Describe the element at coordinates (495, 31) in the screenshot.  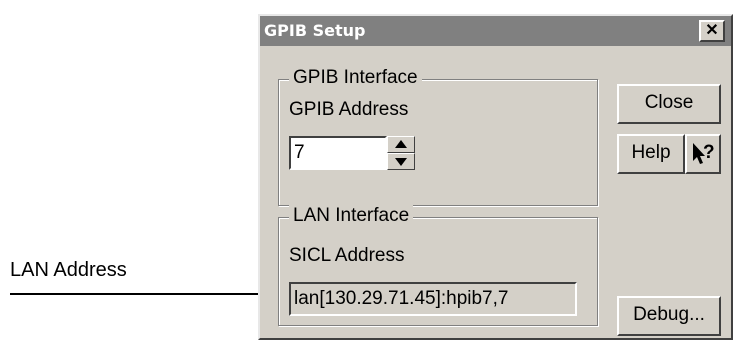
I see `dialog-titlebar: GPIB Setup ✕` at that location.